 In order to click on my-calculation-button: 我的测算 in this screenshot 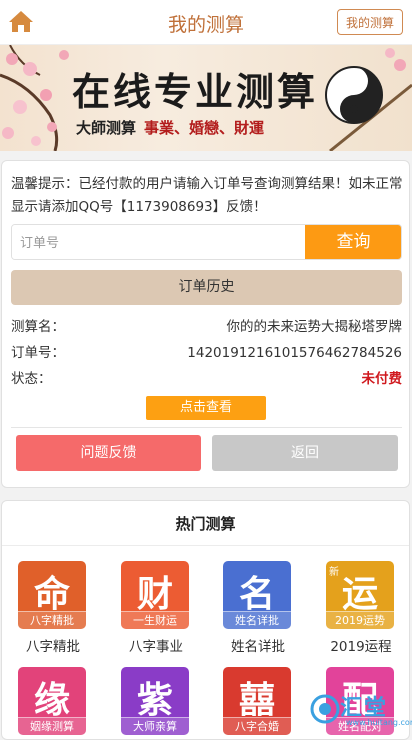, I will do `click(370, 22)`.